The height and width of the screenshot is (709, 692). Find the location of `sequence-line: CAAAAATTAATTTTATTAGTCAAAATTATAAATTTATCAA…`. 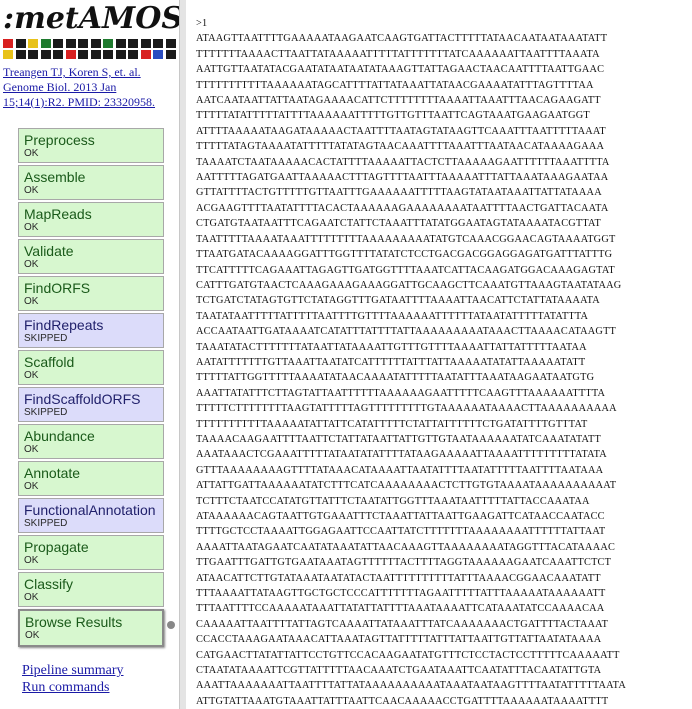

sequence-line: CAAAAATTAATTTTATTAGTCAAAATTATAAATTTATCAA… is located at coordinates (402, 624).